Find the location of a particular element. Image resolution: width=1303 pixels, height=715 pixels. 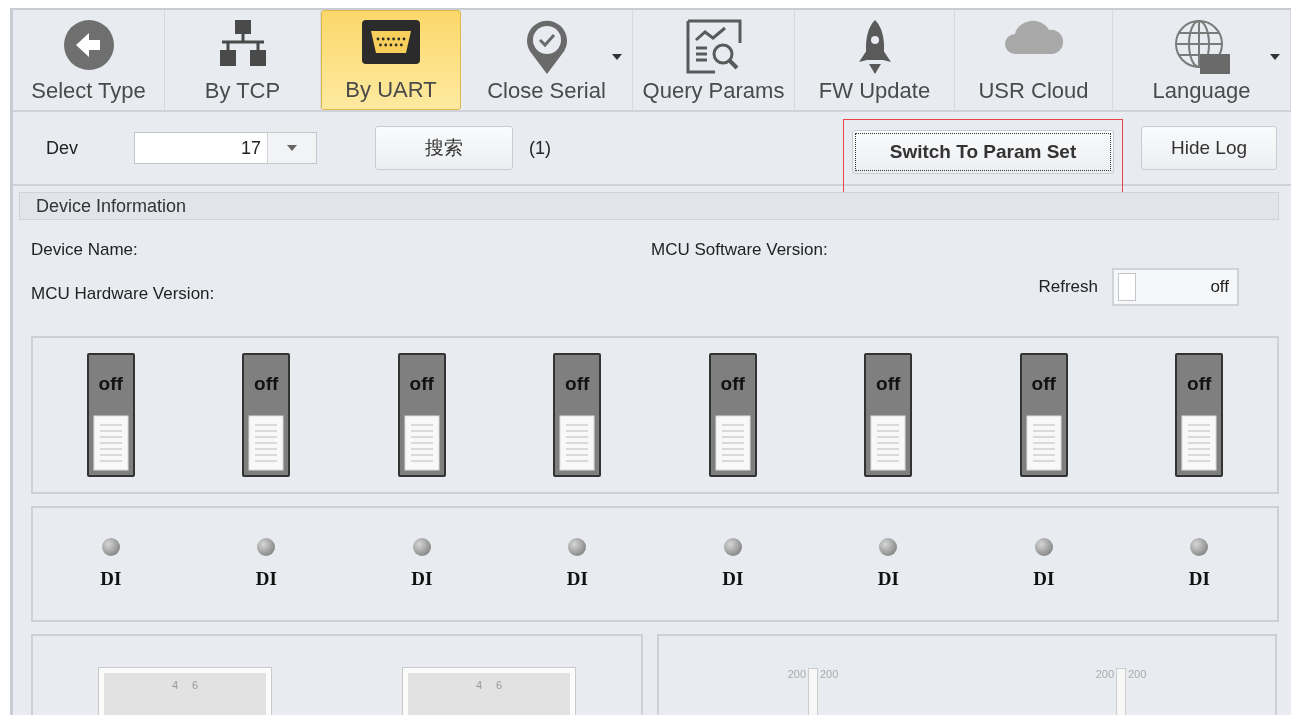

toolbar-button: Close Serial is located at coordinates (547, 60).